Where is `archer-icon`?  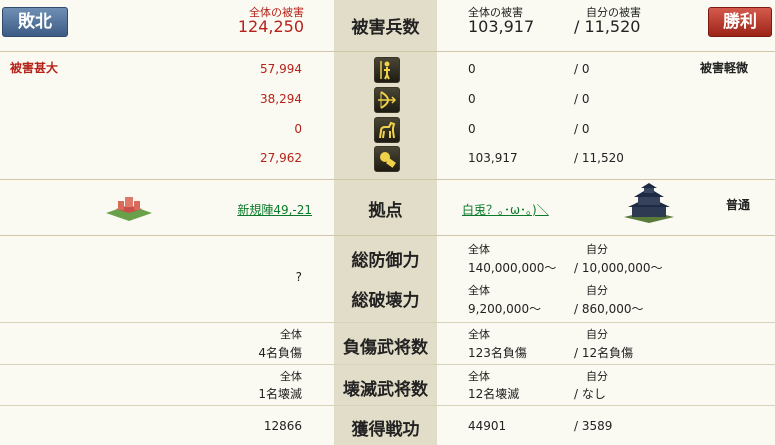 archer-icon is located at coordinates (387, 100).